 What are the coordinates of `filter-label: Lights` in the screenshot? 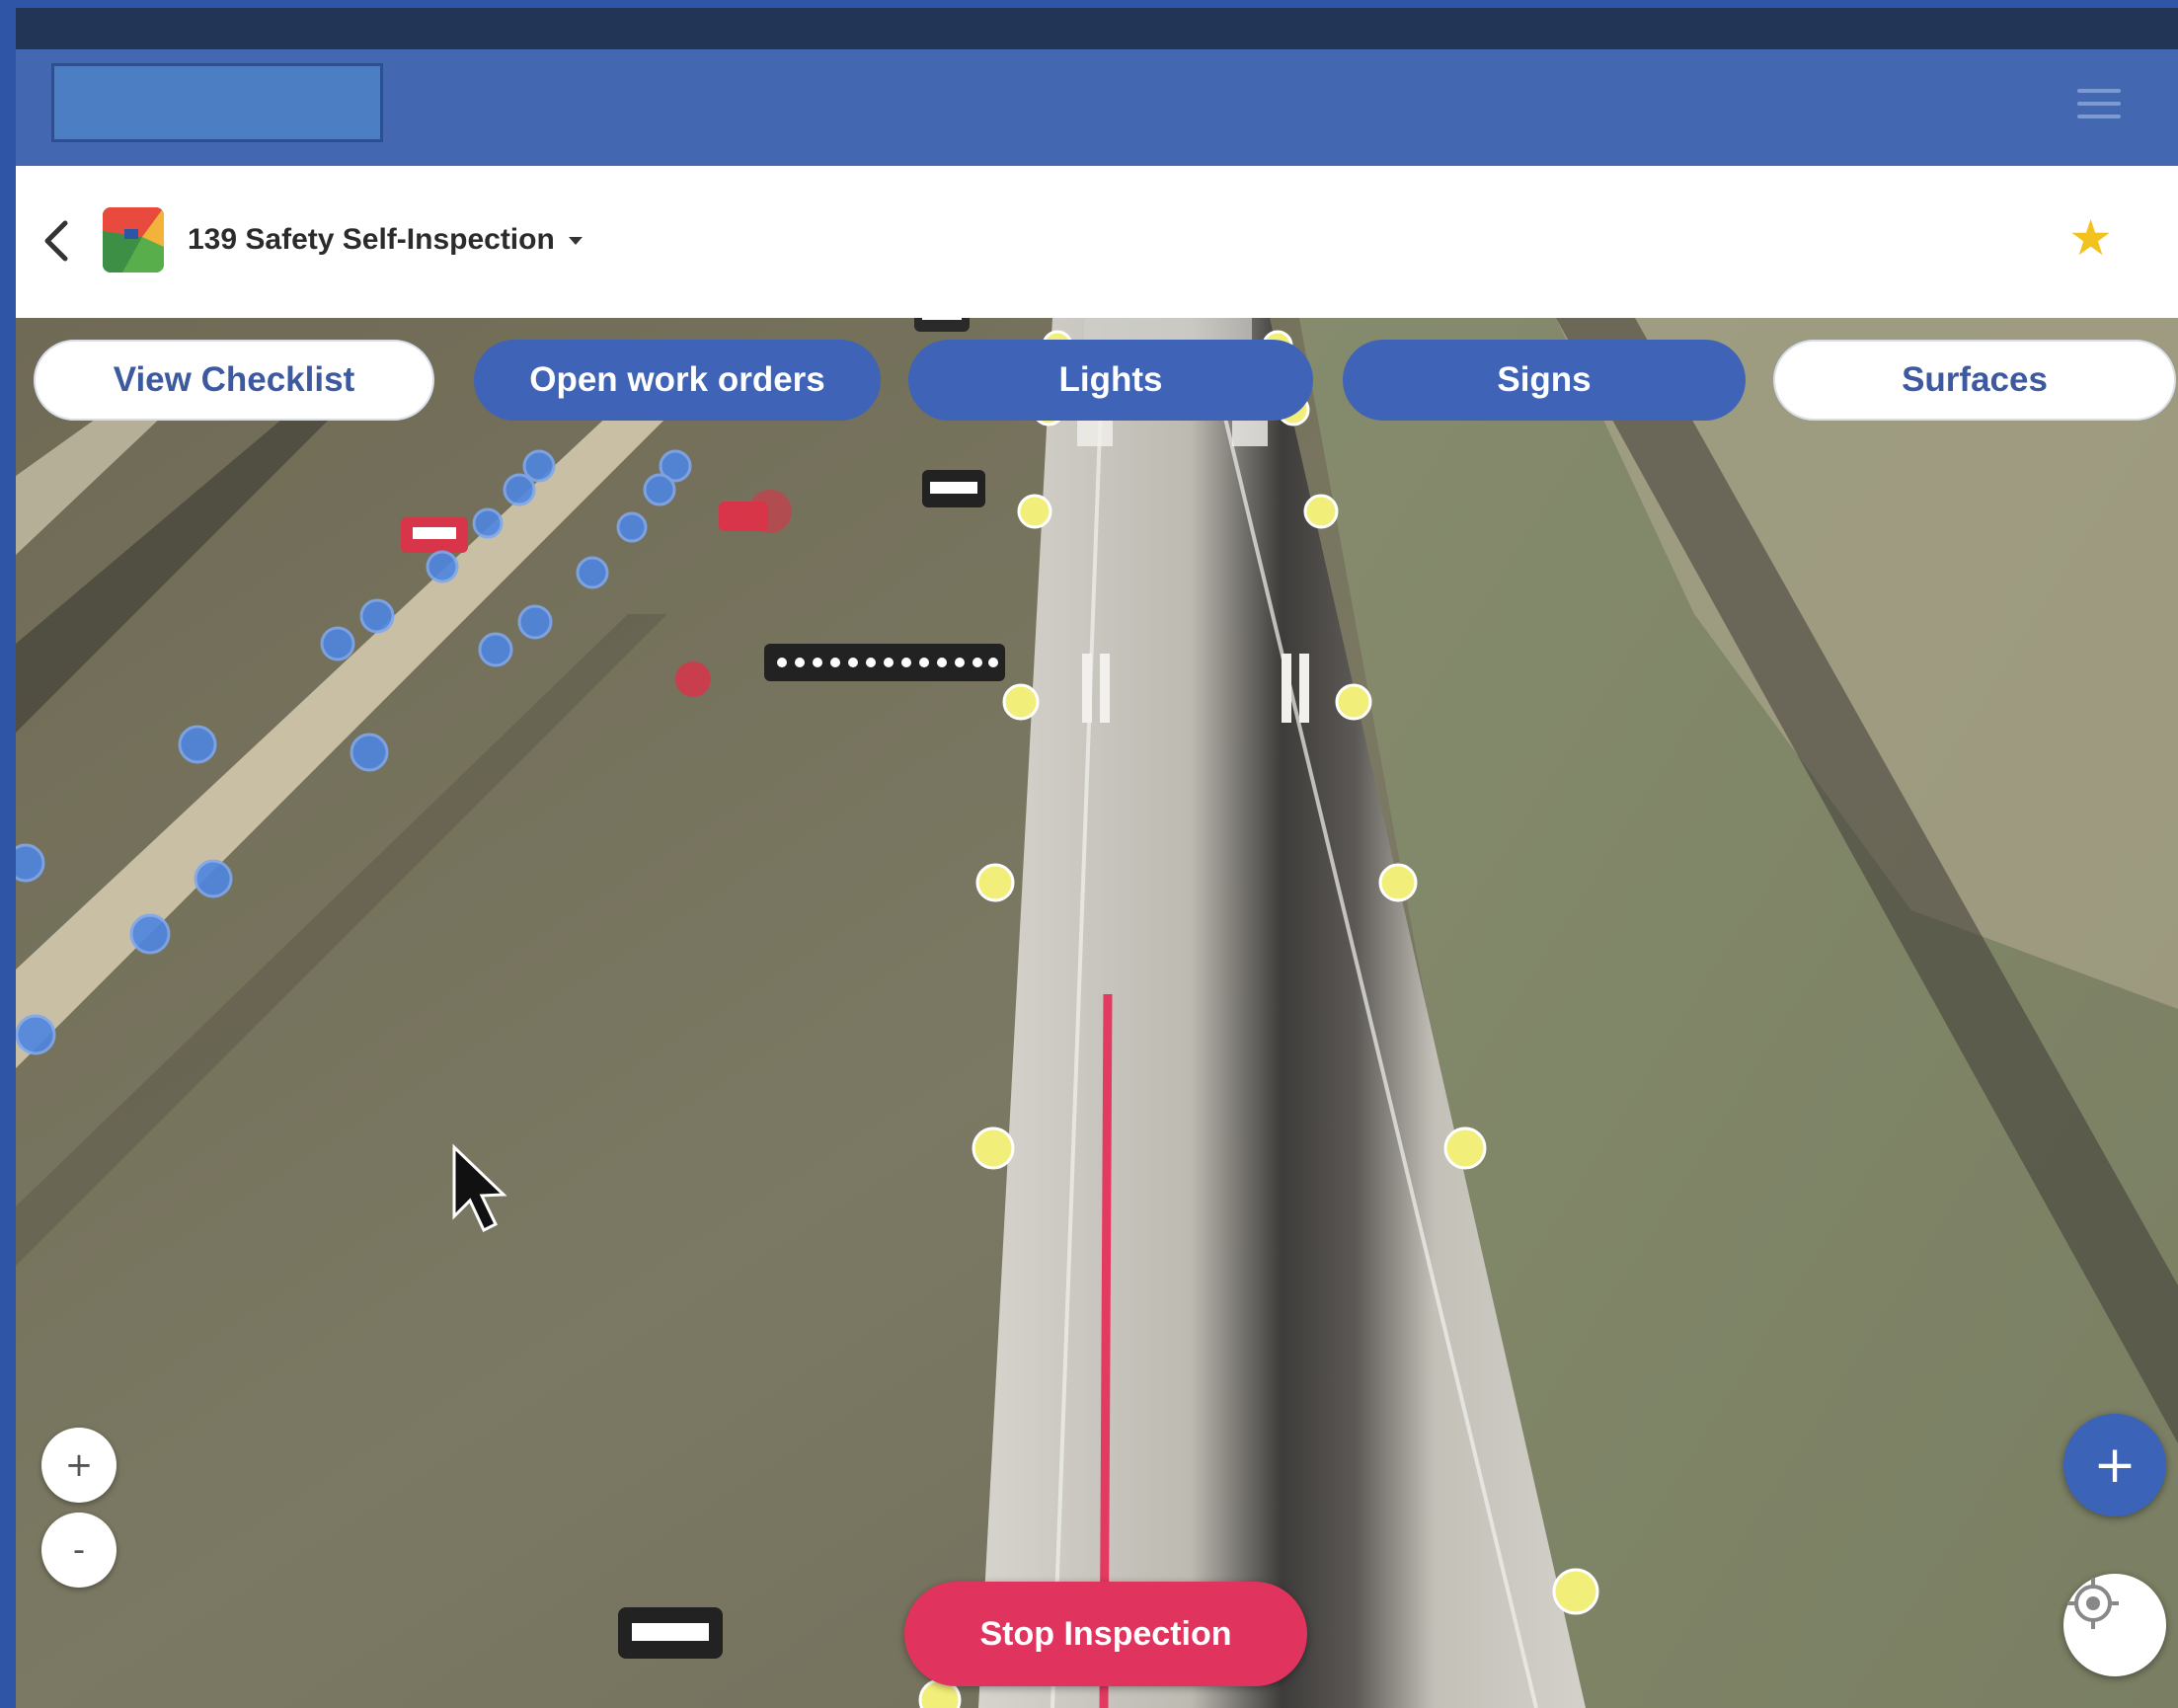 It's located at (1110, 379).